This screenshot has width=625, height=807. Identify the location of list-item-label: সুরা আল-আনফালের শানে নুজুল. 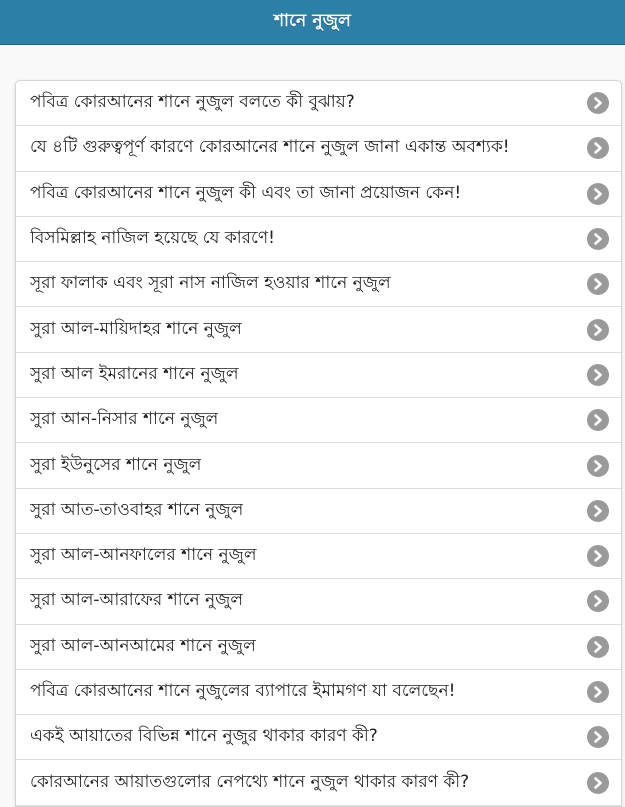
(143, 555).